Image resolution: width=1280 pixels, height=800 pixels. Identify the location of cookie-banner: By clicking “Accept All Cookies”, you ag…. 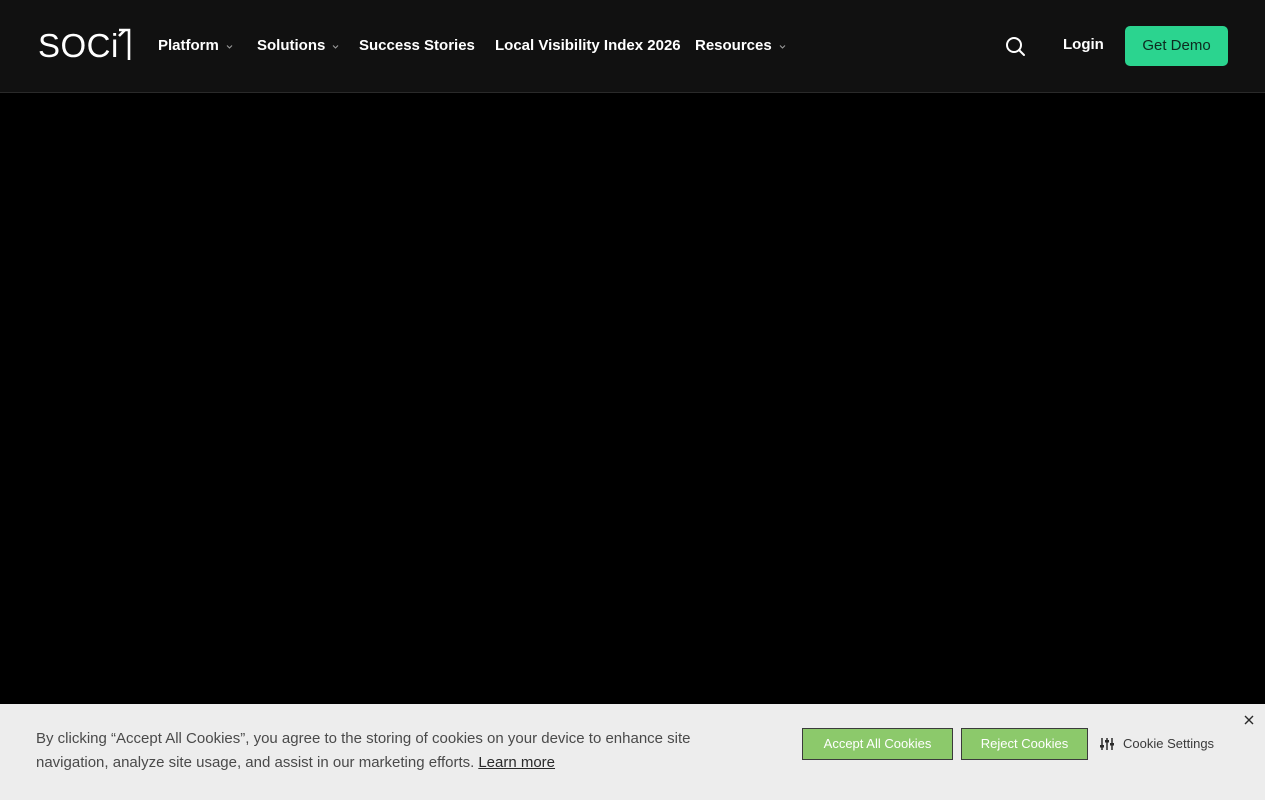
(632, 752).